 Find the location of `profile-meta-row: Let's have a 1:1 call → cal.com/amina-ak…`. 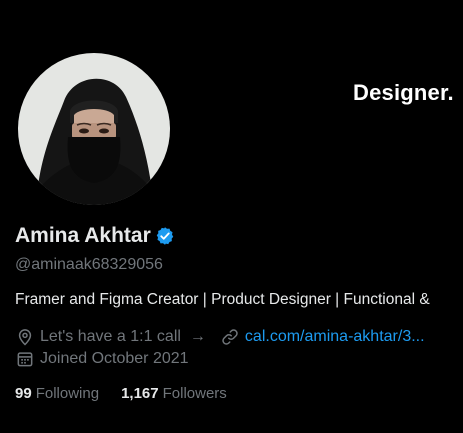

profile-meta-row: Let's have a 1:1 call → cal.com/amina-ak… is located at coordinates (227, 337).